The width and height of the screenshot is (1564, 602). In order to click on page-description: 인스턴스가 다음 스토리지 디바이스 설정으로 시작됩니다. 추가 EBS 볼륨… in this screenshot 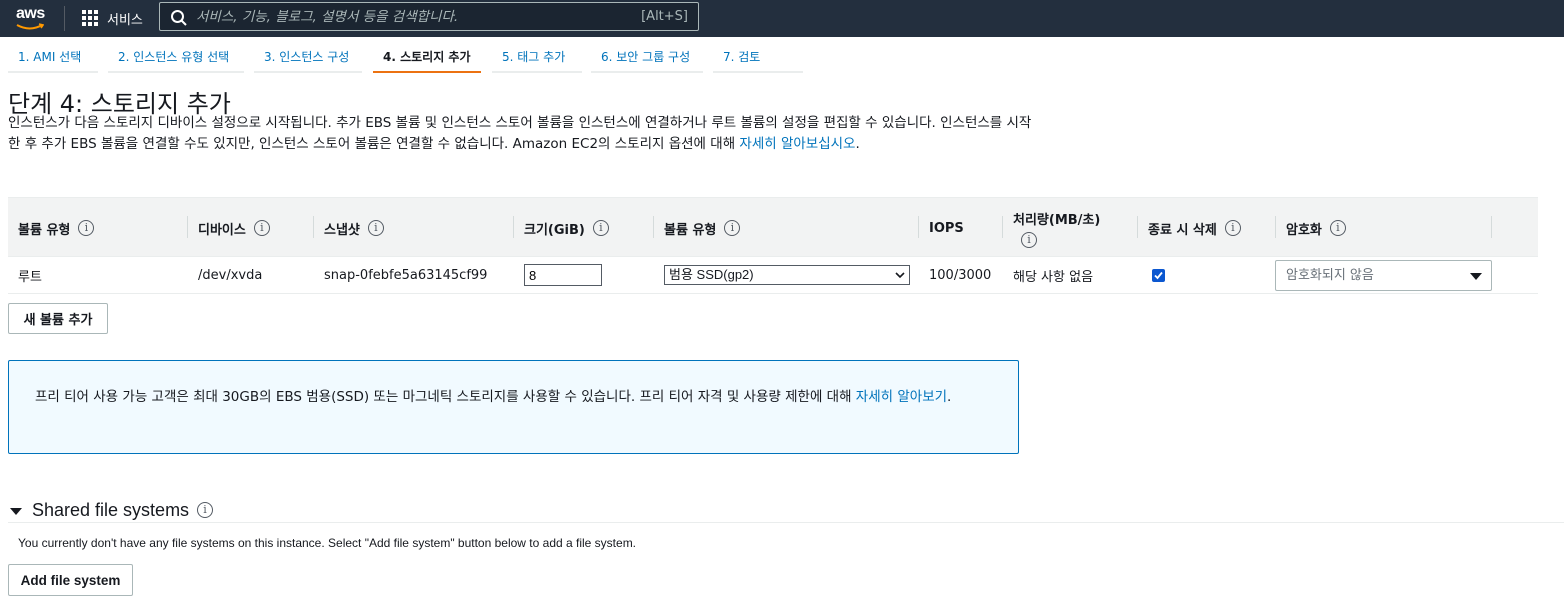, I will do `click(523, 134)`.